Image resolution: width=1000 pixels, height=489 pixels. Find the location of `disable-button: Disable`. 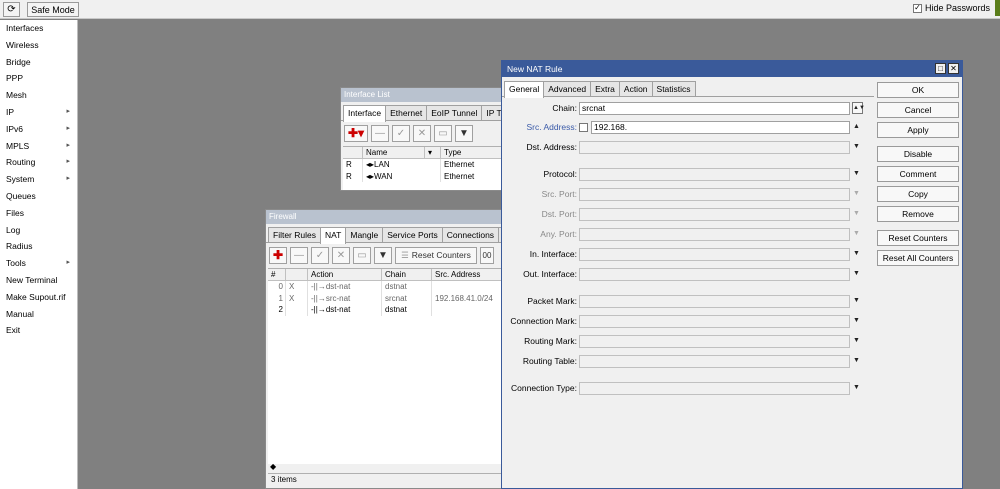

disable-button: Disable is located at coordinates (918, 154).